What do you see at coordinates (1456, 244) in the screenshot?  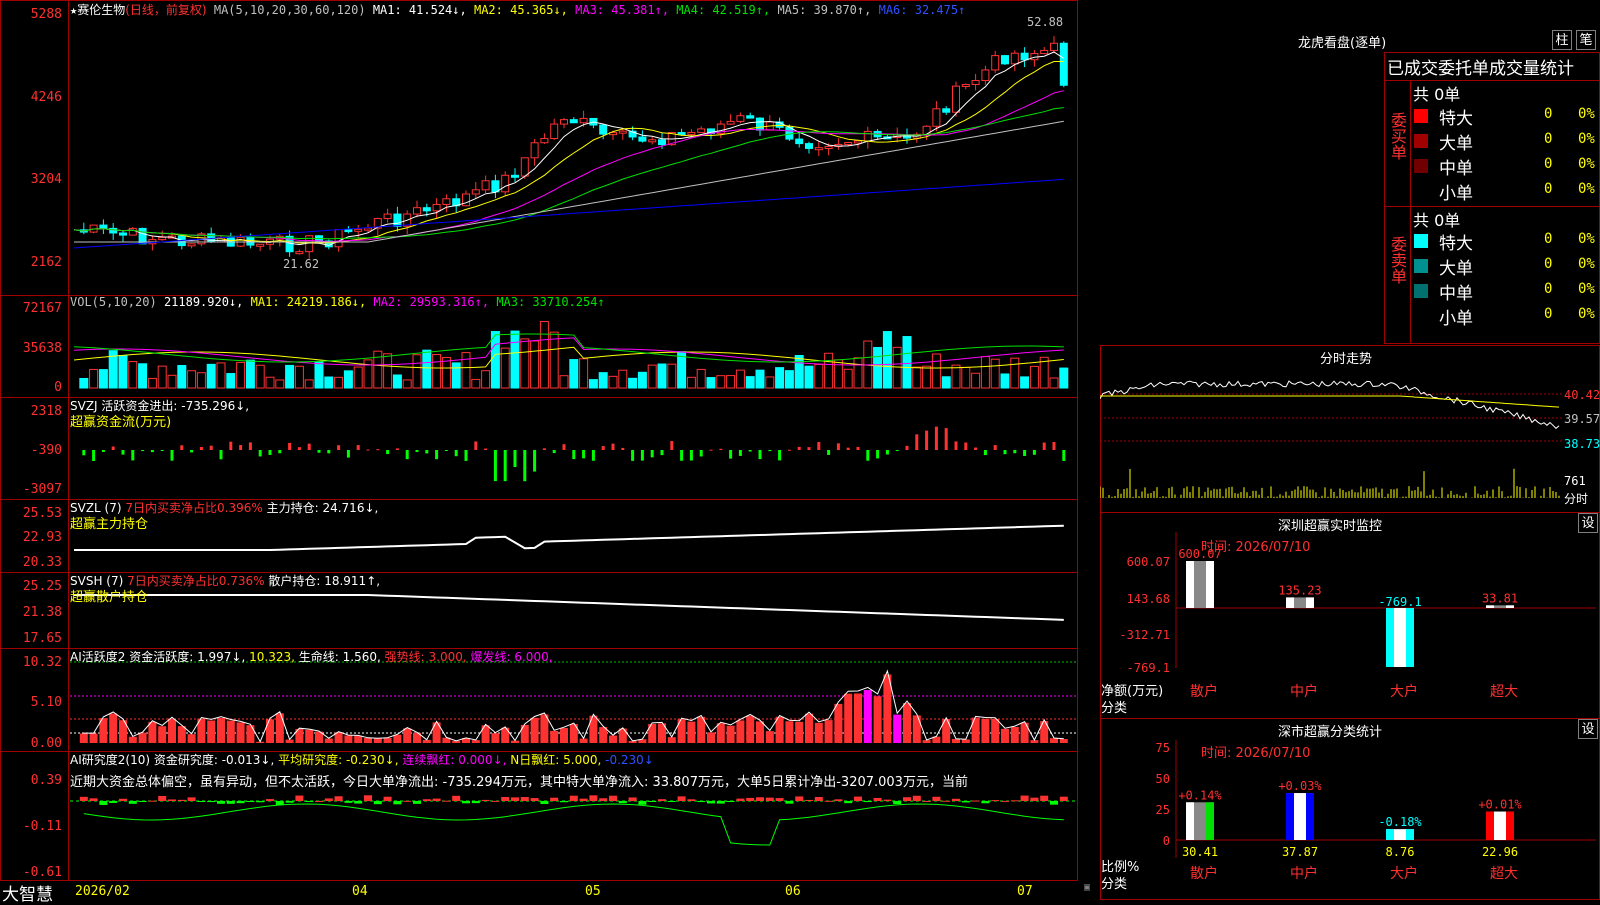 I see `sell-row-label: 特大` at bounding box center [1456, 244].